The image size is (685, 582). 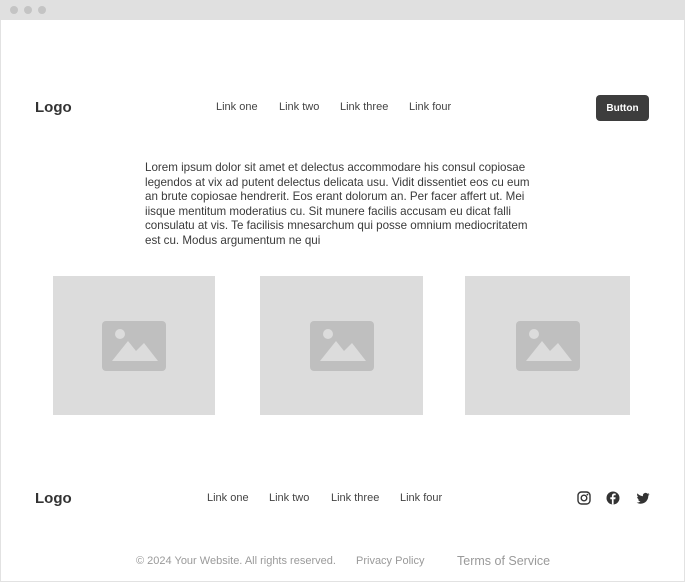 What do you see at coordinates (430, 107) in the screenshot?
I see `header-link-four: Link four` at bounding box center [430, 107].